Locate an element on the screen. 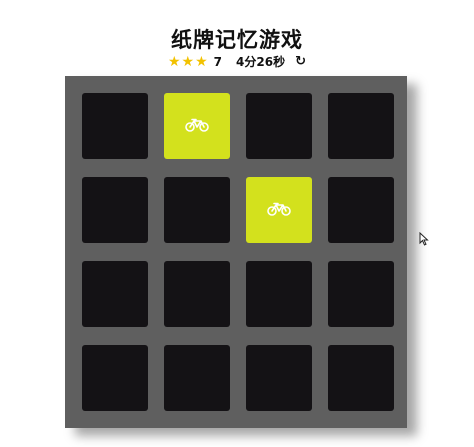 The height and width of the screenshot is (447, 474). star-rating: ★ ★ ★ is located at coordinates (188, 62).